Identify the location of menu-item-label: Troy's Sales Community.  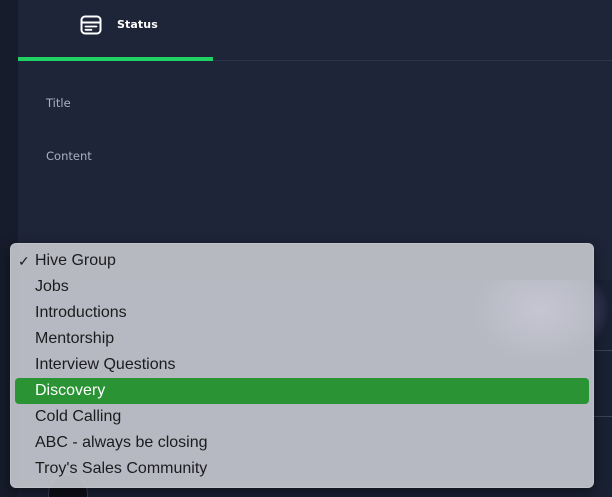
(121, 468).